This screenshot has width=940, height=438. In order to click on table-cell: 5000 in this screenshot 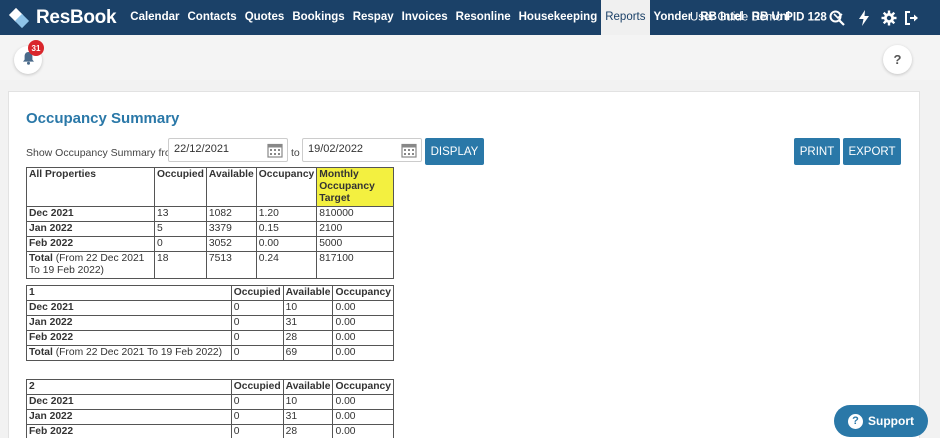, I will do `click(355, 244)`.